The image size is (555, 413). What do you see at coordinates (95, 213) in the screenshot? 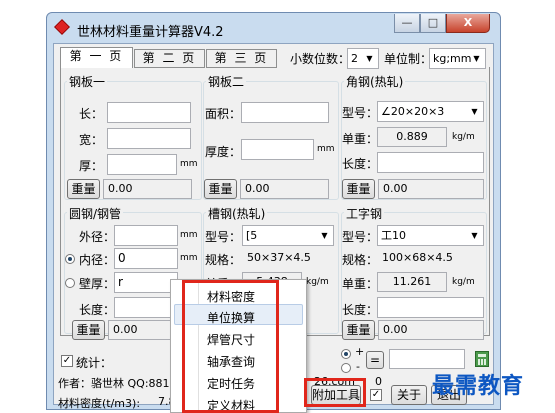
I see `group-title: 圆钢/钢管` at bounding box center [95, 213].